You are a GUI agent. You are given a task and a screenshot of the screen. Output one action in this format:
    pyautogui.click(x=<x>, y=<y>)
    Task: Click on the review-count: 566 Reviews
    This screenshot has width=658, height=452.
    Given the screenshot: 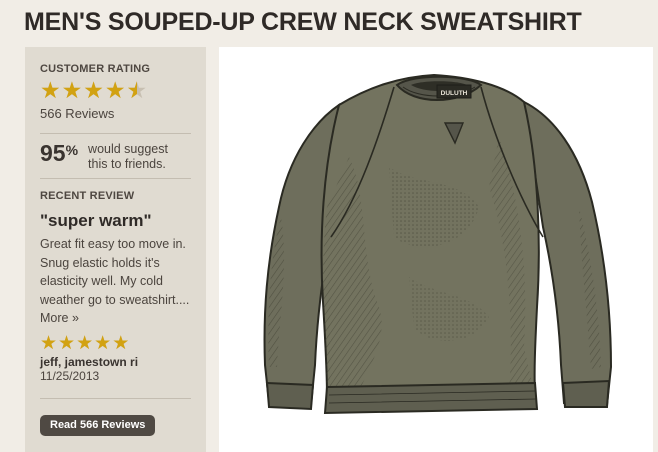 What is the action you would take?
    pyautogui.click(x=115, y=113)
    